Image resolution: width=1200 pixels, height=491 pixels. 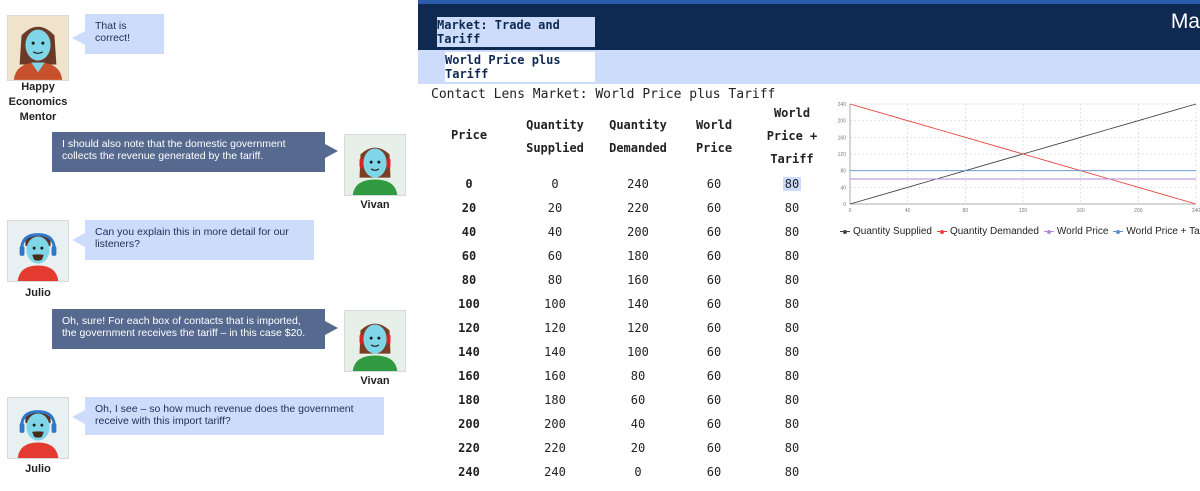 I want to click on y-tick-label: 120, so click(x=842, y=155).